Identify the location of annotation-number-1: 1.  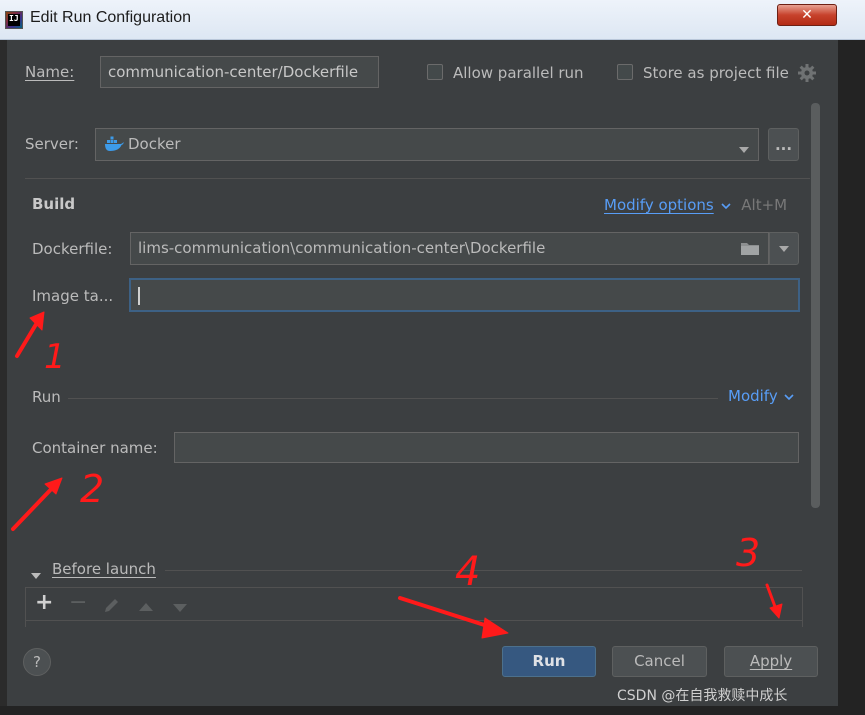
(55, 357).